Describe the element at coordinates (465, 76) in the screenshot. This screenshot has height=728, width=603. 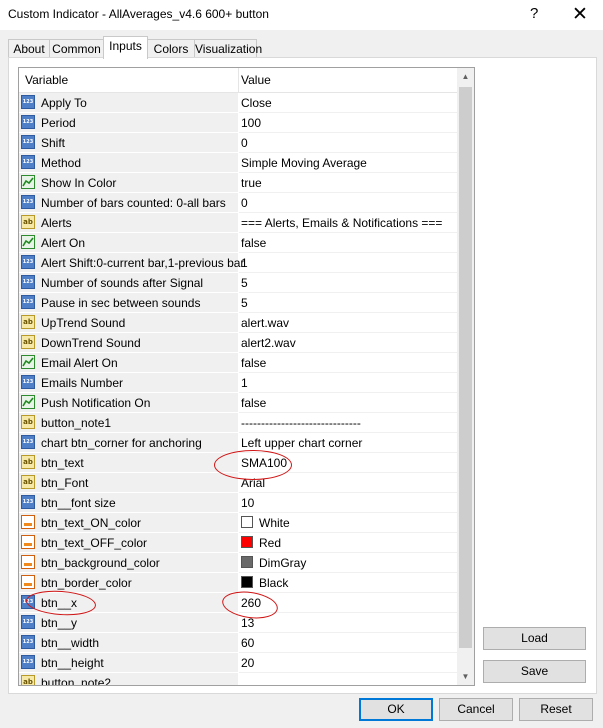
I see `scroll-up-icon: ▲` at that location.